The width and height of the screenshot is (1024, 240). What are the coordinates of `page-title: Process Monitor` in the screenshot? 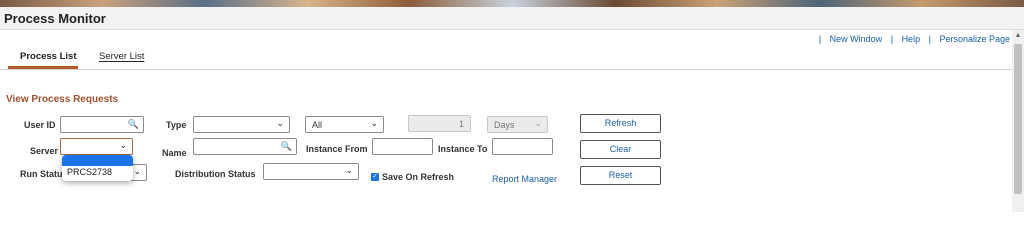 It's located at (55, 18).